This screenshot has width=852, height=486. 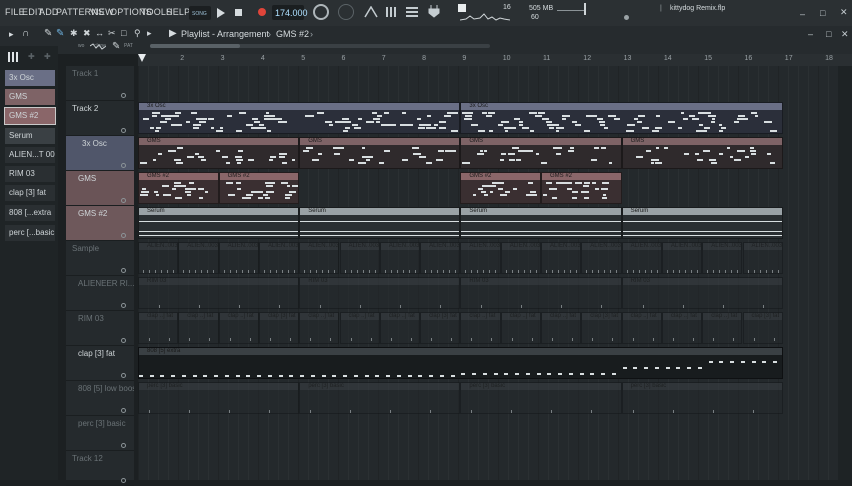 I want to click on picker-all-icon, so click(x=13, y=57).